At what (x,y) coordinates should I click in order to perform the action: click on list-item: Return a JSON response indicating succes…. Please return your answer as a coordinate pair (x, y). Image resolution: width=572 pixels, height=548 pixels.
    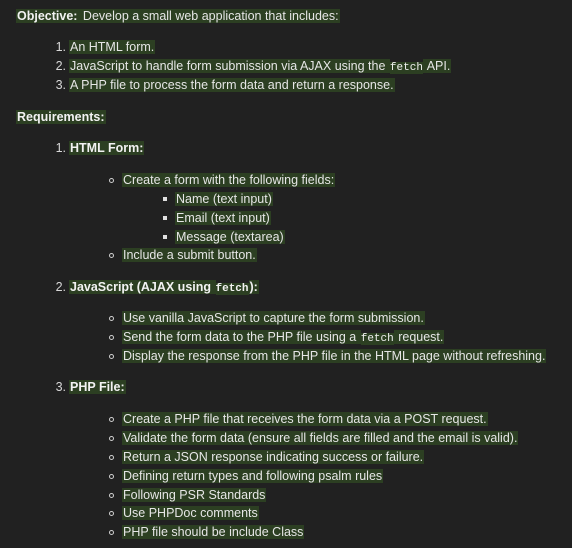
    Looking at the image, I should click on (273, 457).